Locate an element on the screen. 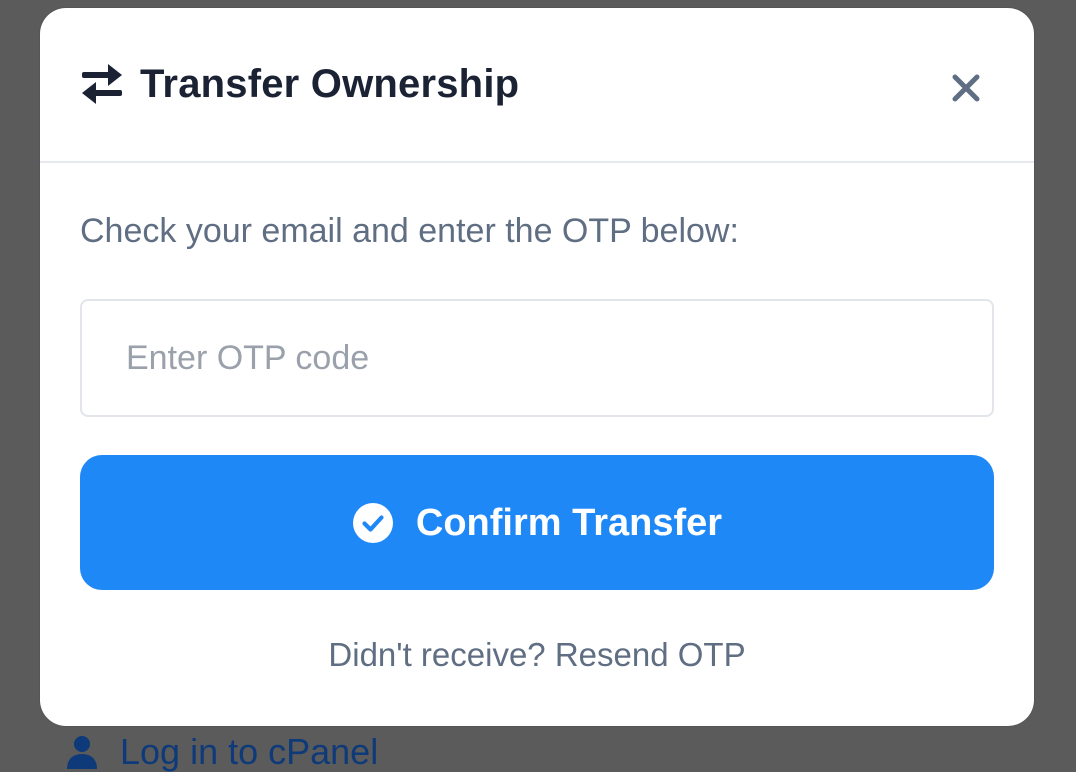  close-icon is located at coordinates (966, 88).